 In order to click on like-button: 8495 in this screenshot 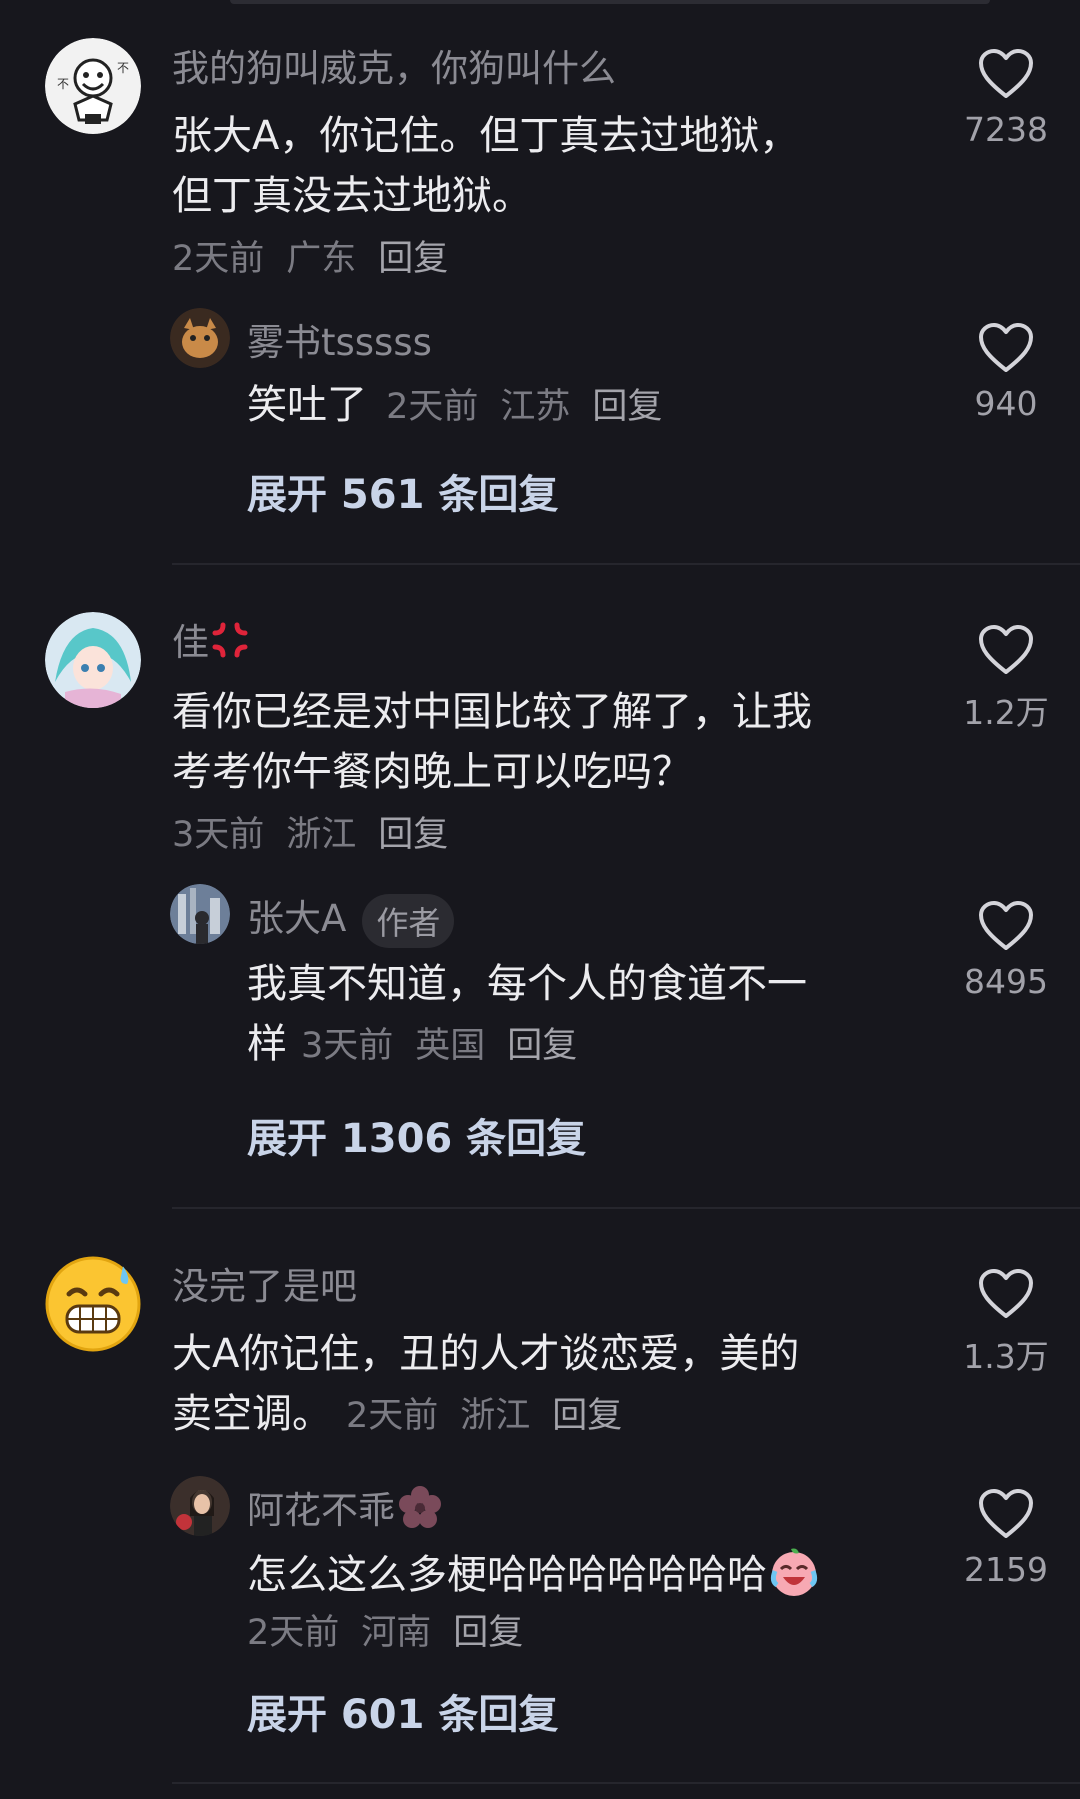, I will do `click(1006, 950)`.